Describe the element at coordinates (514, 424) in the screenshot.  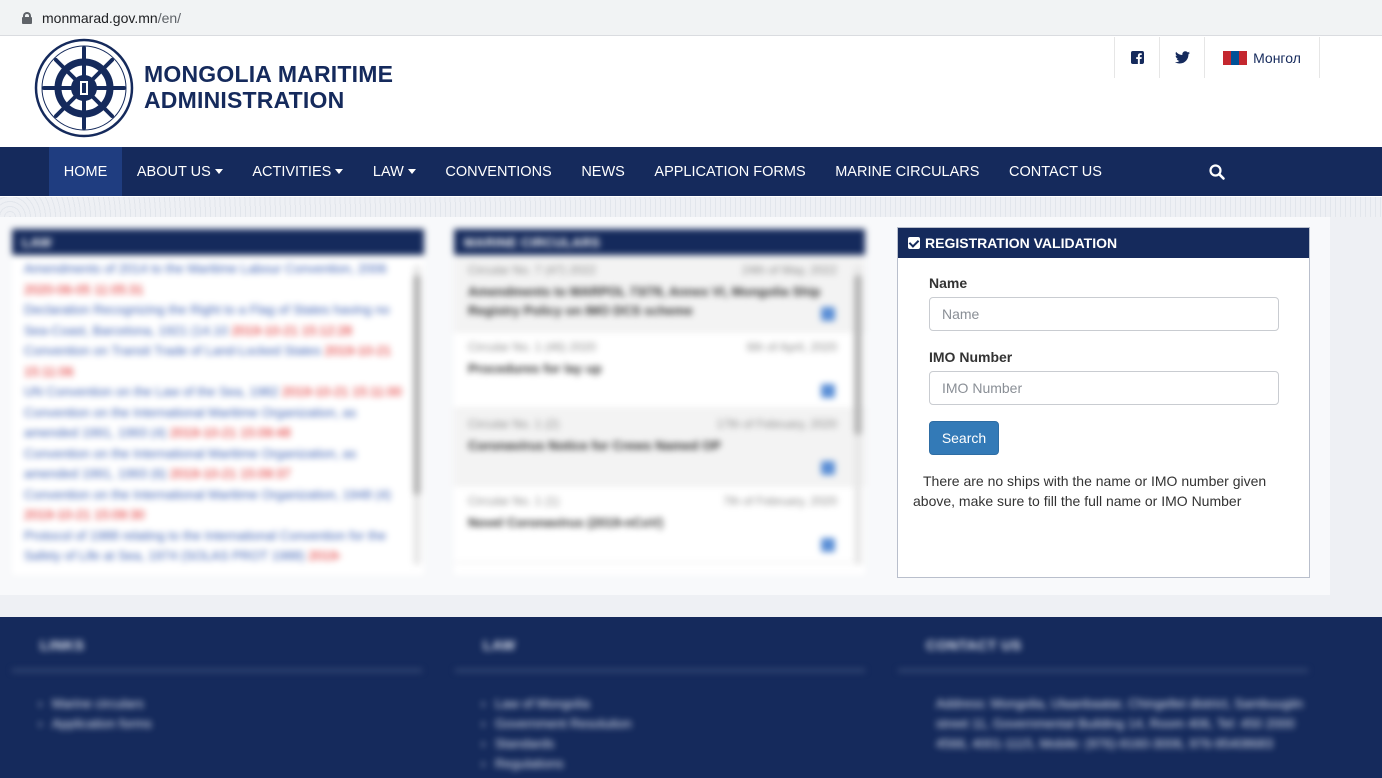
I see `circular-number: Circular No. 1 (2)` at that location.